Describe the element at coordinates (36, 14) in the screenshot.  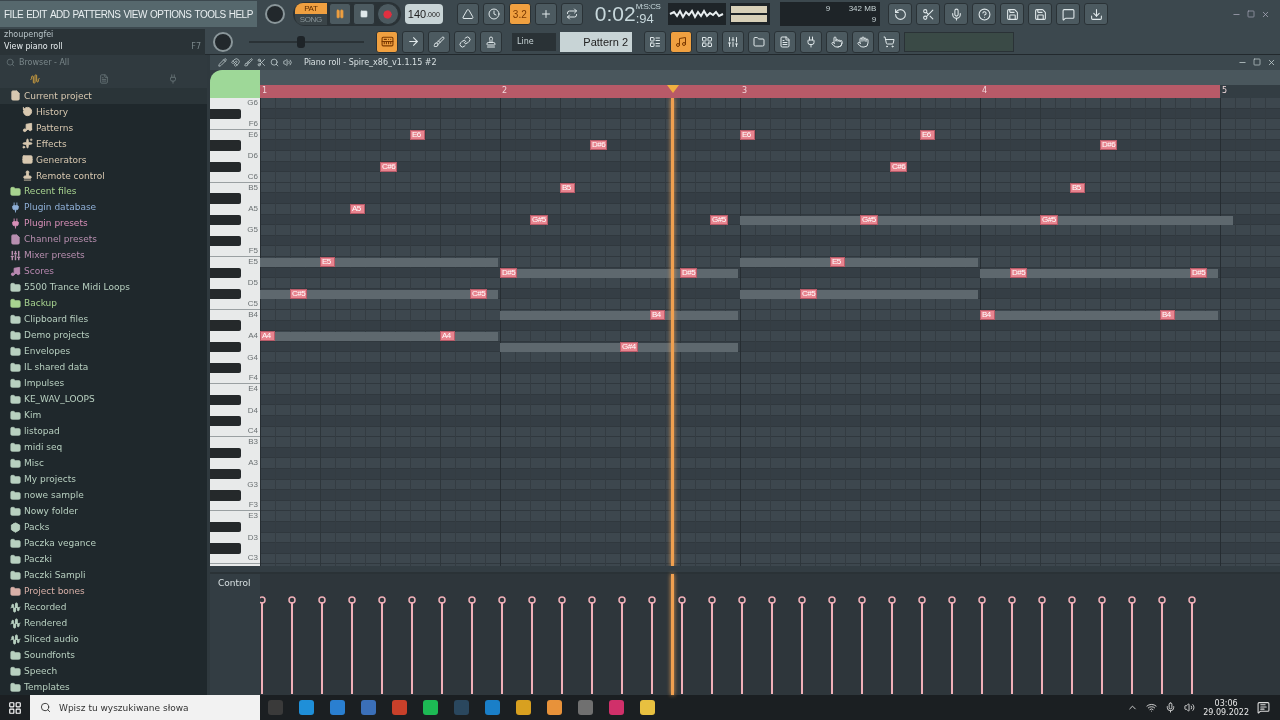
I see `menu-item: EDIT` at that location.